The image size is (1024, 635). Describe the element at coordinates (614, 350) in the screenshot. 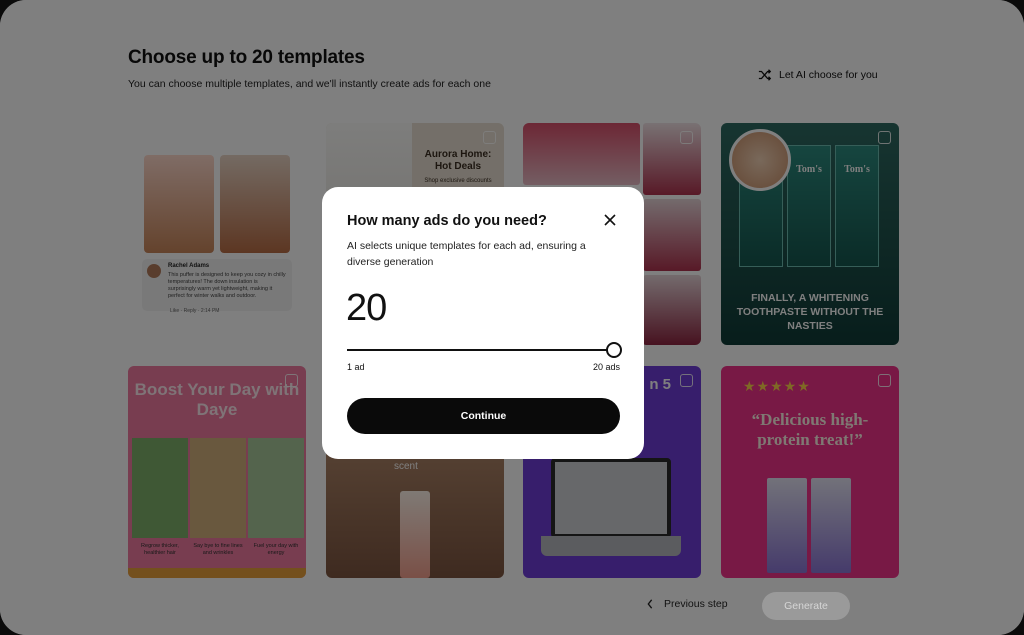

I see `slider-thumb` at that location.